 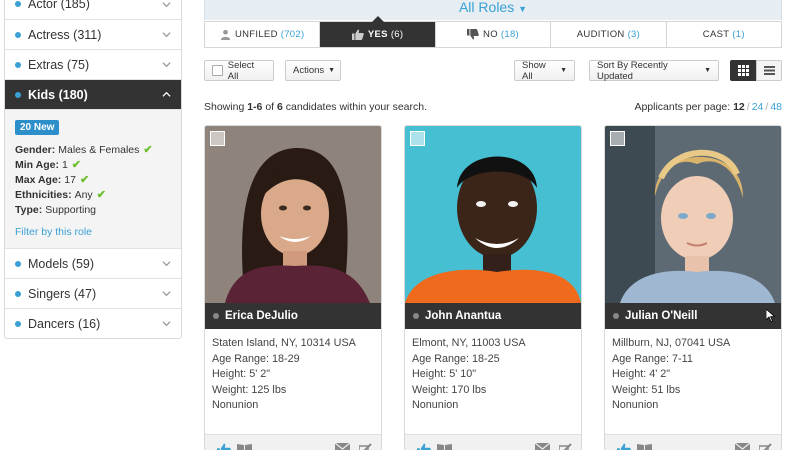 What do you see at coordinates (93, 232) in the screenshot?
I see `filter-by-role-link: Filter by this role` at bounding box center [93, 232].